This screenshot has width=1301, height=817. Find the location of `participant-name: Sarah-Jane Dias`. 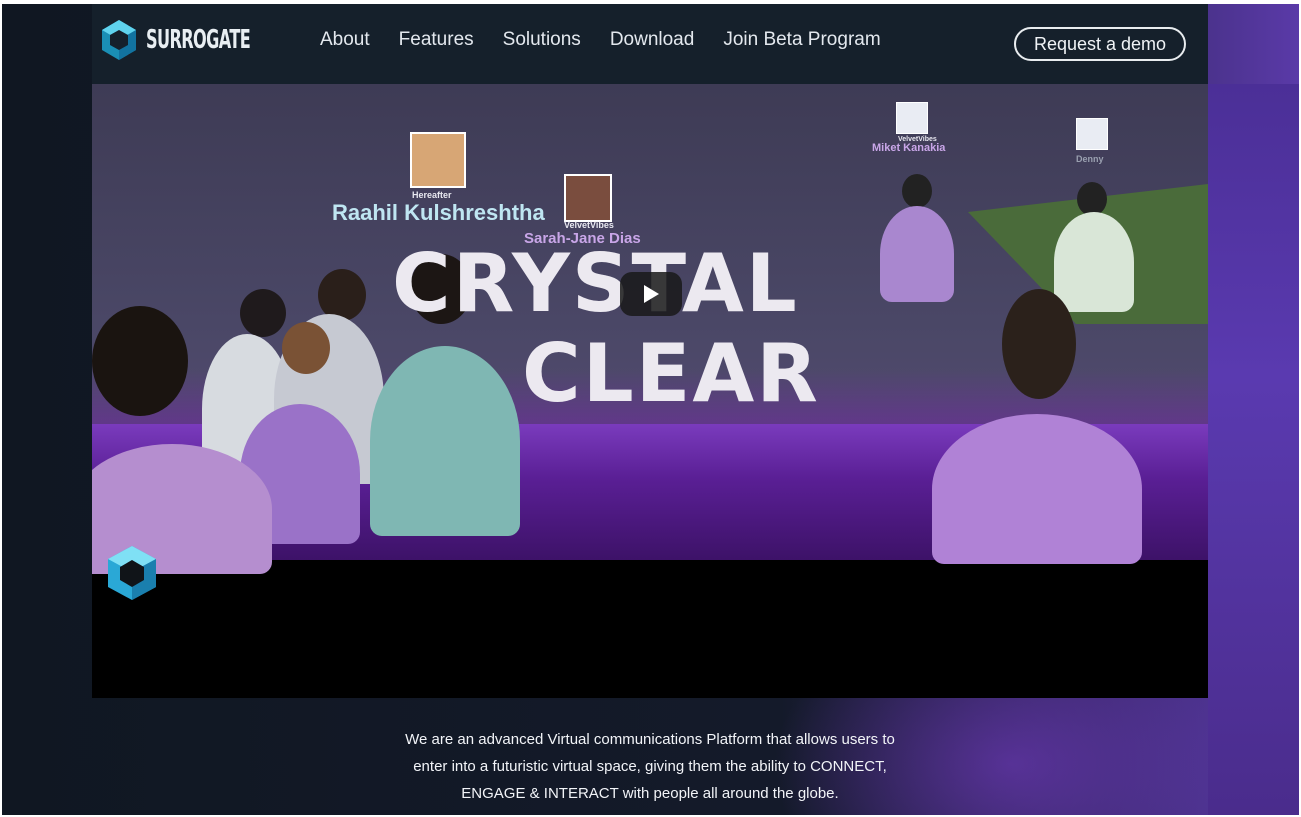

participant-name: Sarah-Jane Dias is located at coordinates (582, 238).